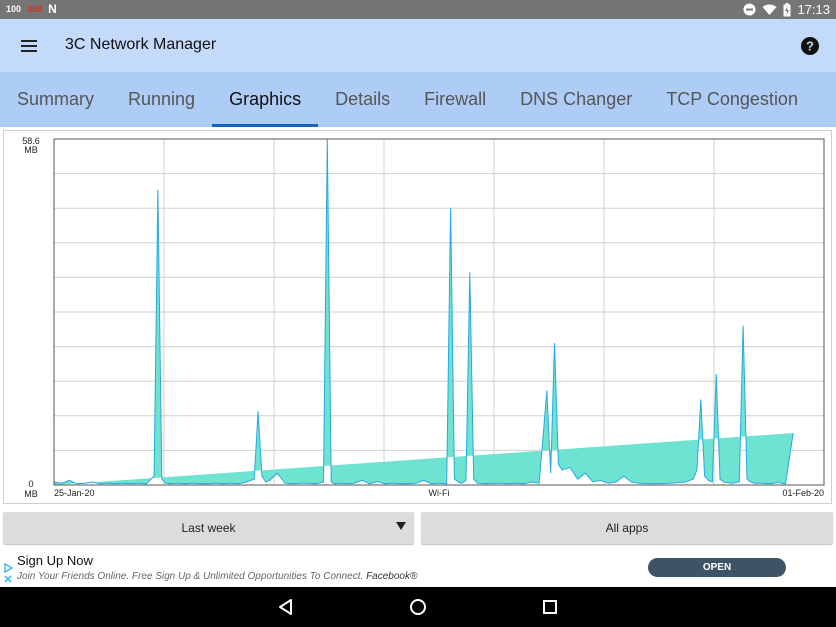  I want to click on notification-indicator-1: 100, so click(14, 8).